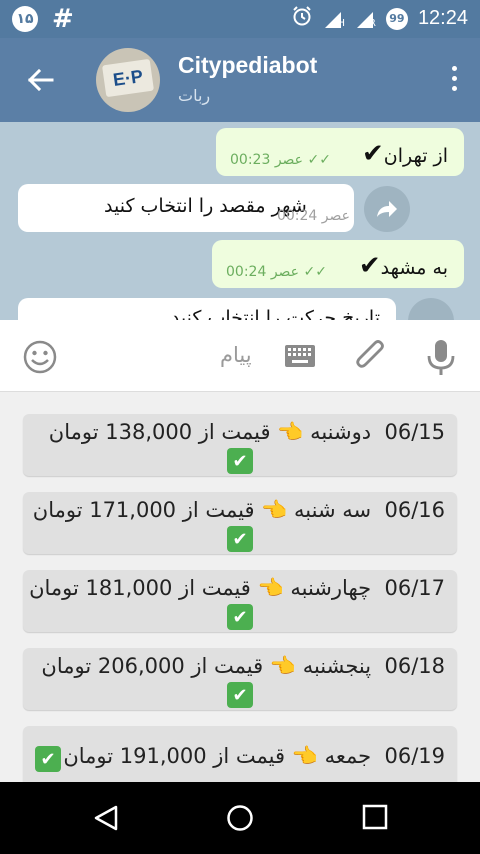 This screenshot has width=480, height=854. Describe the element at coordinates (404, 154) in the screenshot. I see `message-text: از تهران✔` at that location.